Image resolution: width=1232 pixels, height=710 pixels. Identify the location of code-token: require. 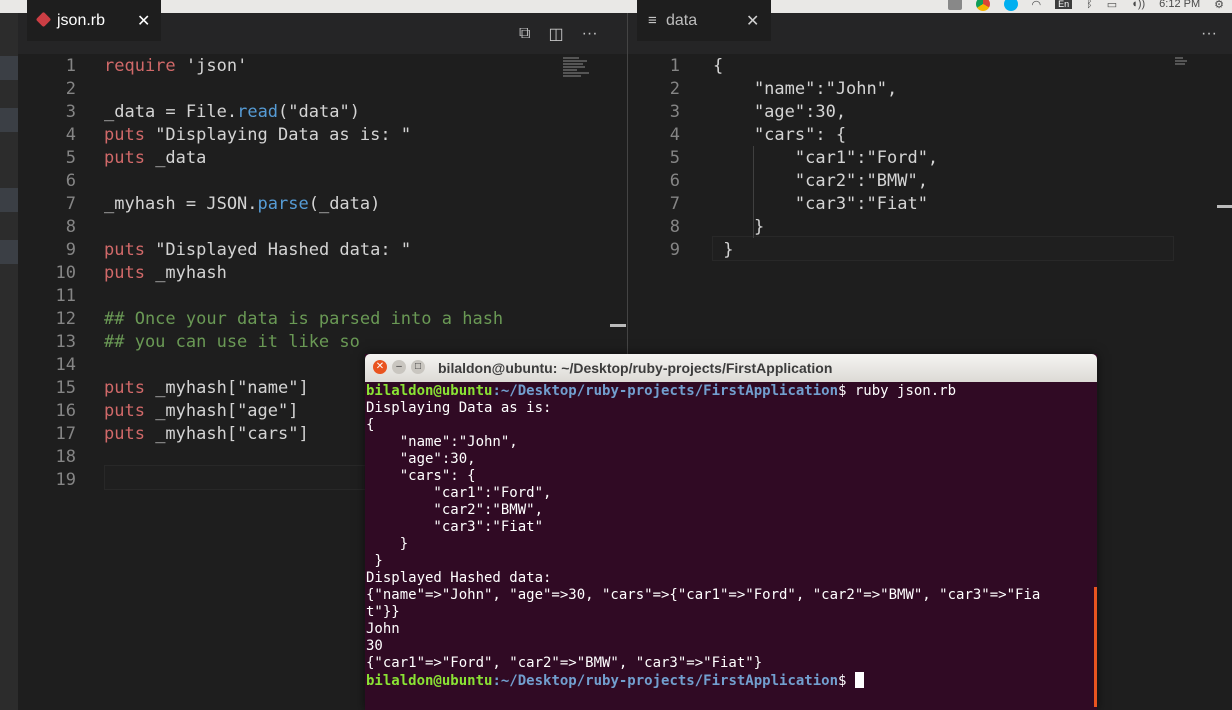
(145, 66).